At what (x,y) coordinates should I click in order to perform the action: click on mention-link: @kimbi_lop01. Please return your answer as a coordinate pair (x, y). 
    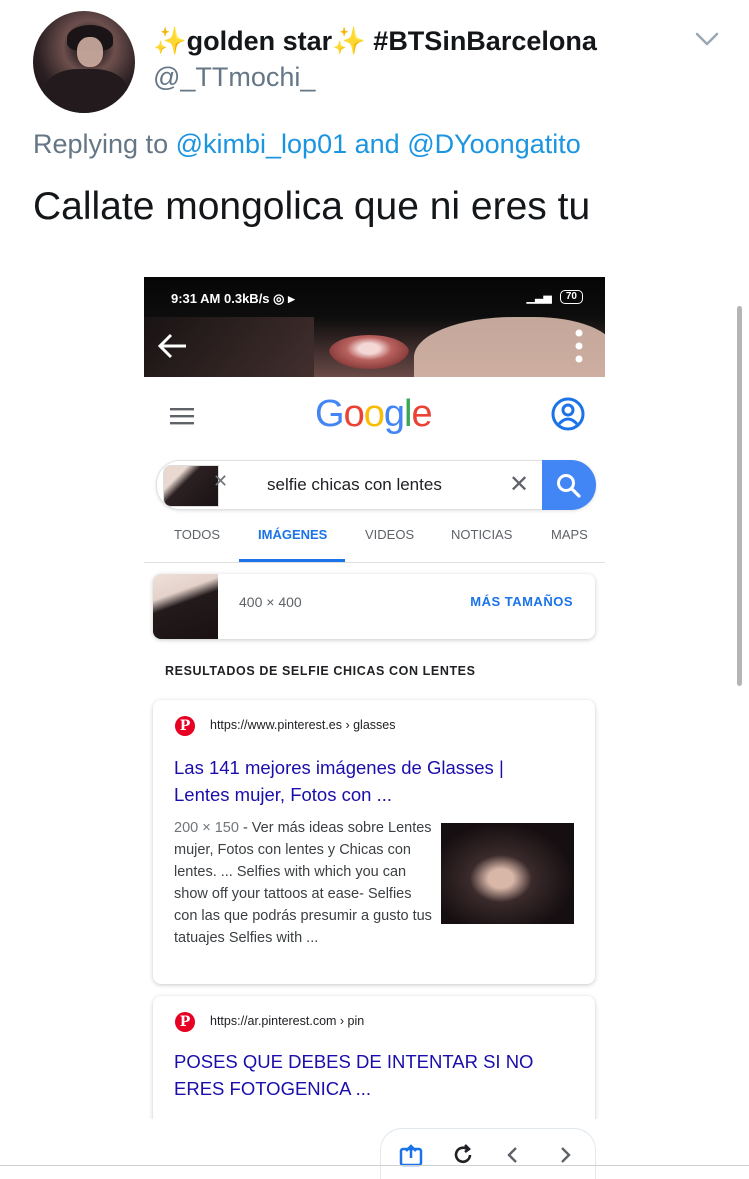
    Looking at the image, I should click on (262, 144).